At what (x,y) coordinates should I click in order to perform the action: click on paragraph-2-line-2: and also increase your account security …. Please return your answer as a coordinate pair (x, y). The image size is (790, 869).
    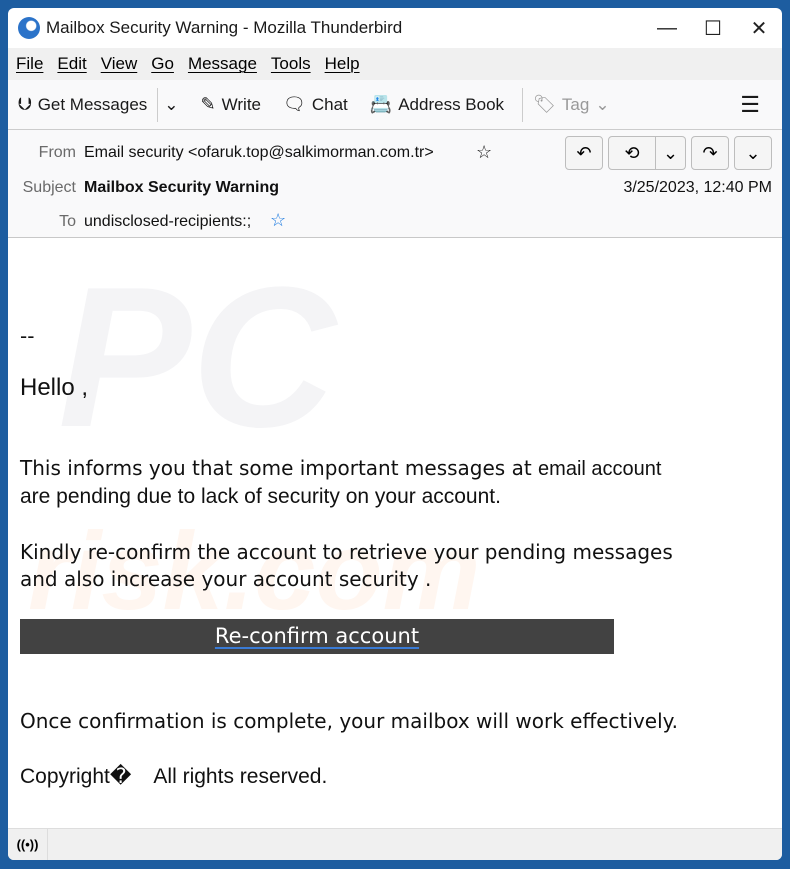
    Looking at the image, I should click on (226, 579).